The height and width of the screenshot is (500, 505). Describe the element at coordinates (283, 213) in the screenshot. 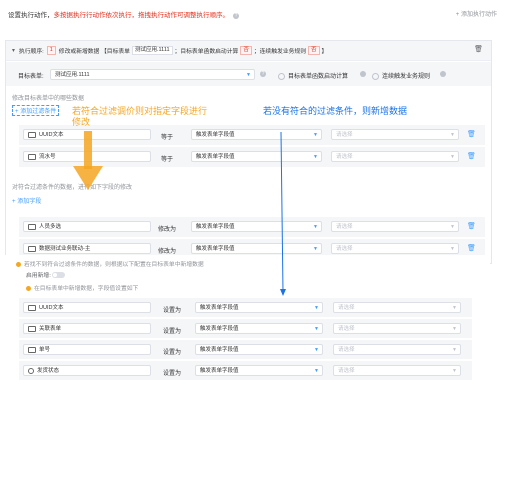

I see `annotation-blue-arrow` at that location.